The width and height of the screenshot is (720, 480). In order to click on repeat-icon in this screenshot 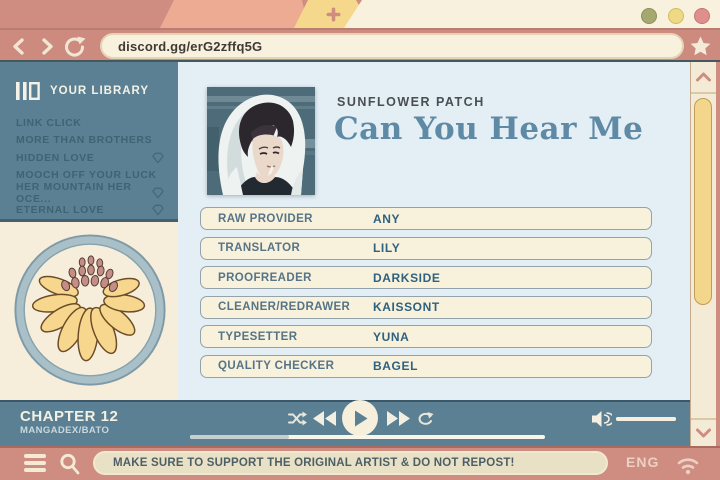, I will do `click(425, 419)`.